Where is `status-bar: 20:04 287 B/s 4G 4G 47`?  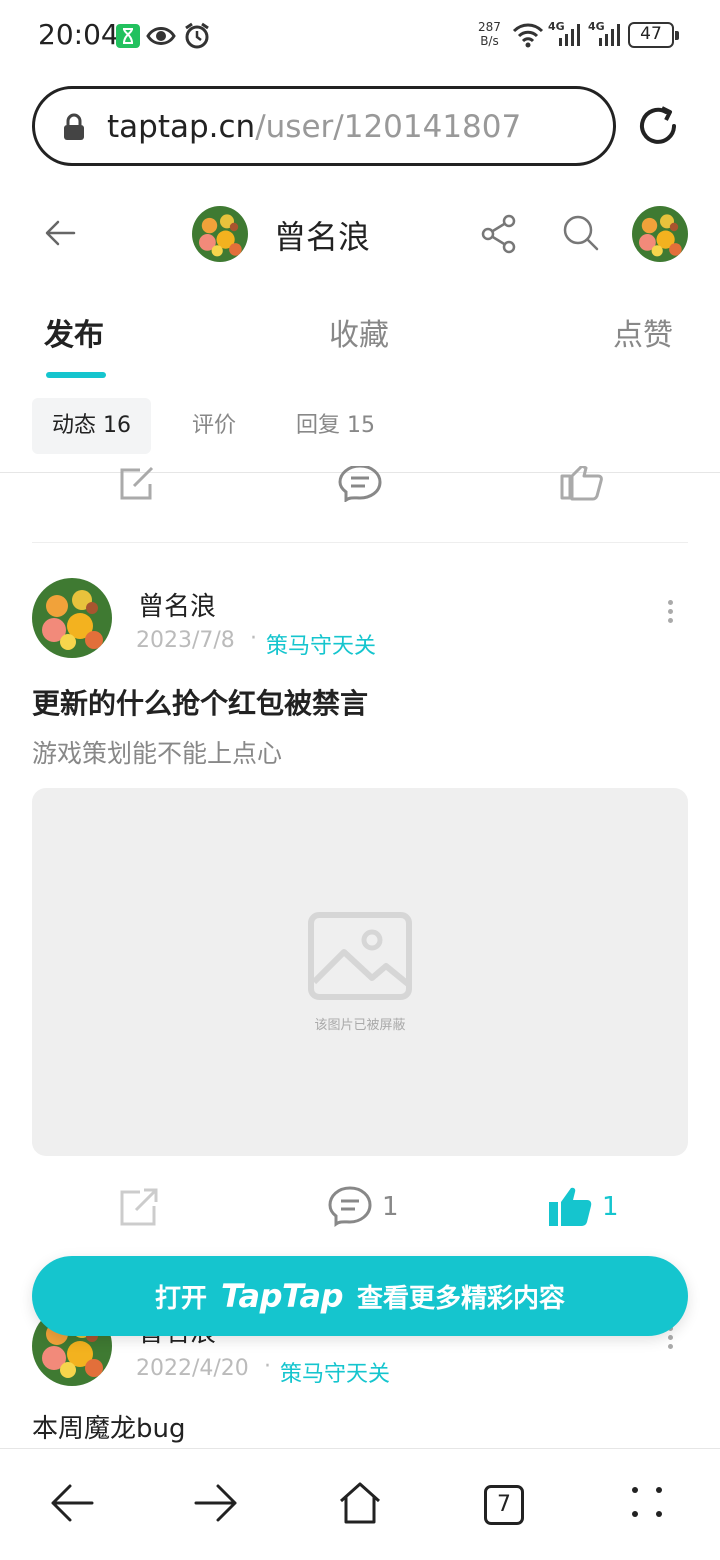
status-bar: 20:04 287 B/s 4G 4G 47 is located at coordinates (360, 36).